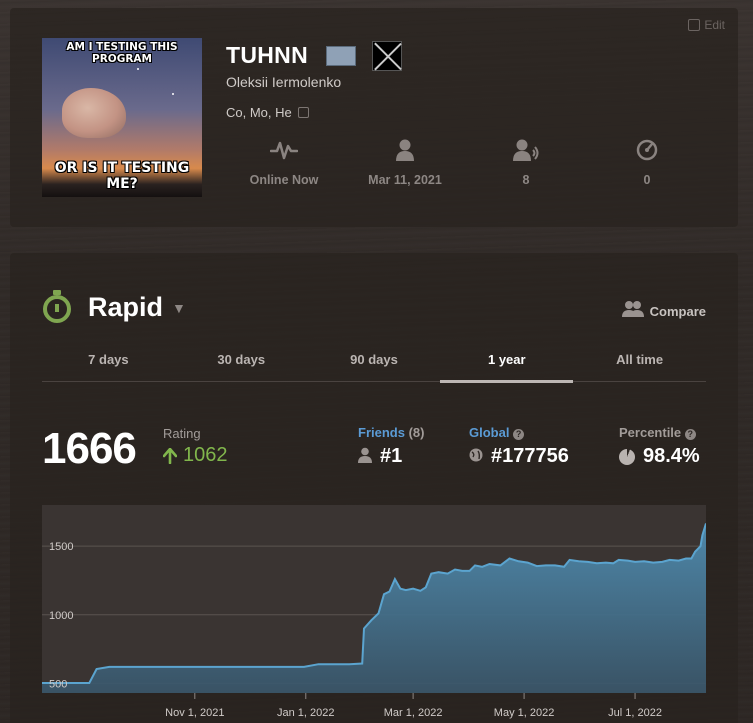  Describe the element at coordinates (530, 456) in the screenshot. I see `global-rank-value: #177756` at that location.